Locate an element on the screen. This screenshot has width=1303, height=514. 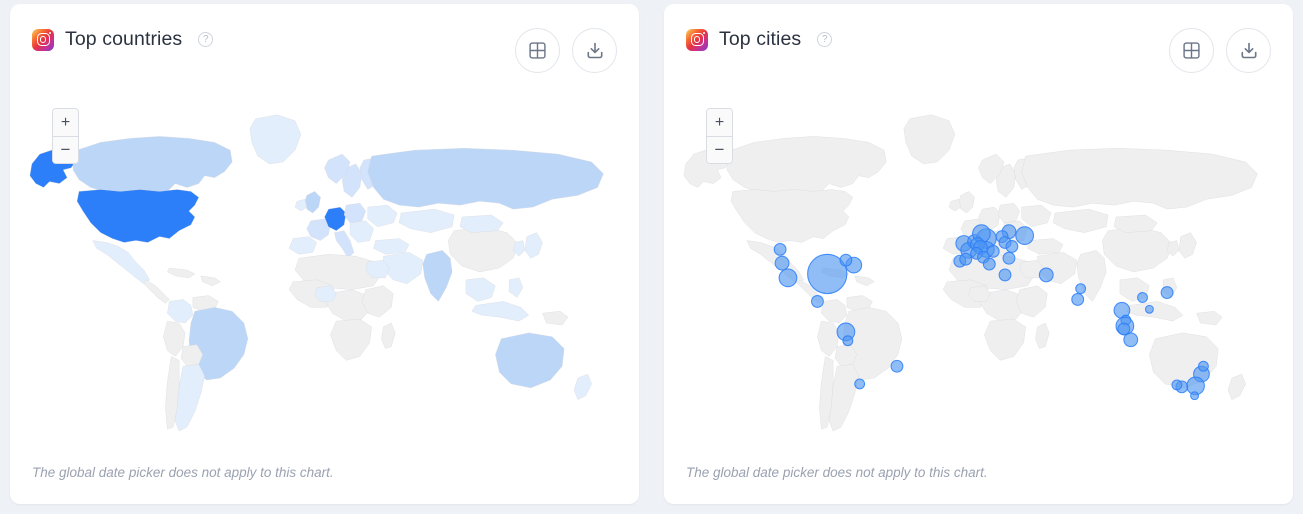
map-region-russia is located at coordinates (485, 179).